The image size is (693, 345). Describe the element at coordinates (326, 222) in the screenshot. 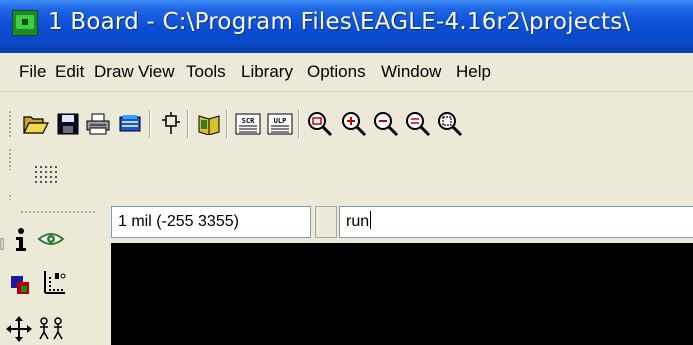

I see `command-history-button` at that location.